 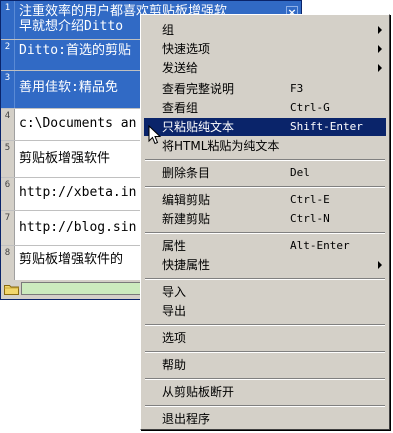 I want to click on mouse-pointer-icon, so click(x=155, y=135).